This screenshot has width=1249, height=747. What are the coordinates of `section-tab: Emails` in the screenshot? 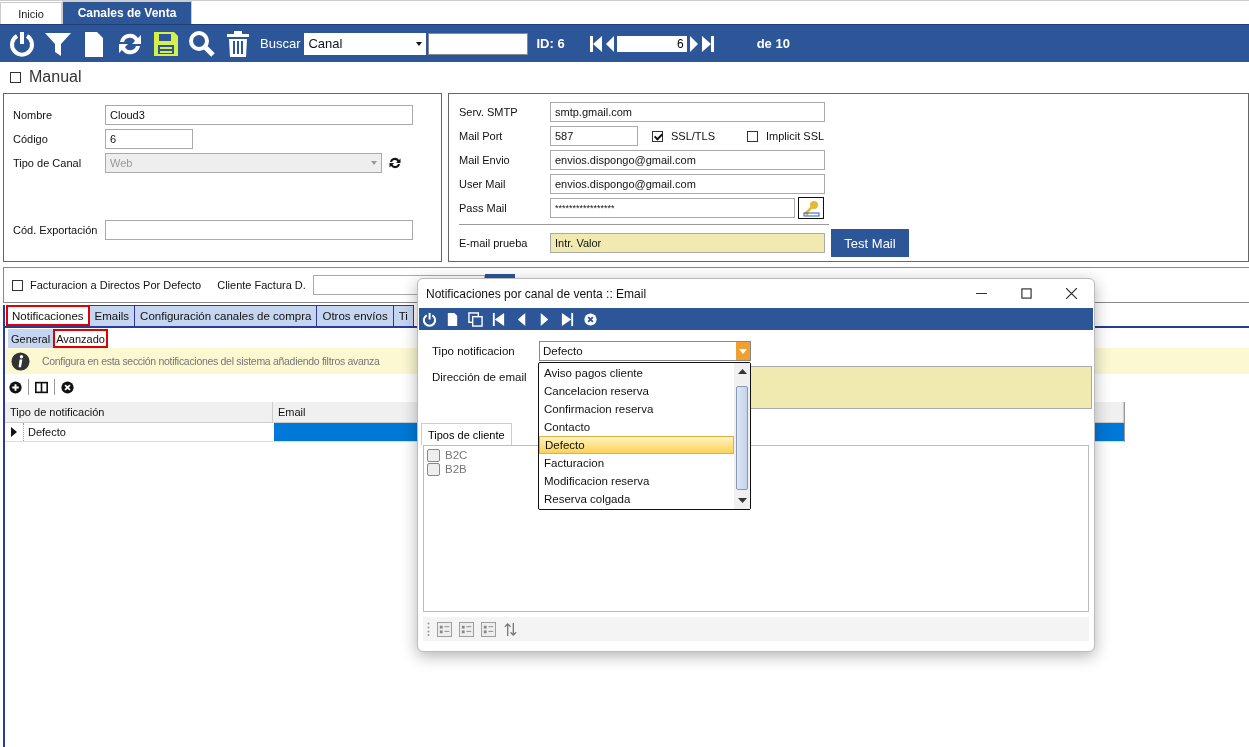 It's located at (112, 315).